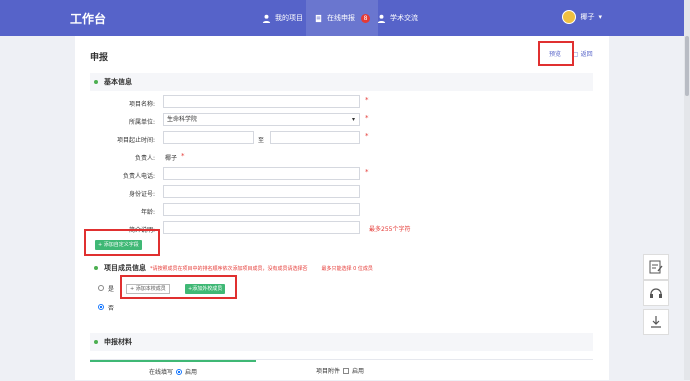  Describe the element at coordinates (144, 158) in the screenshot. I see `label-owner: 负责人:` at that location.